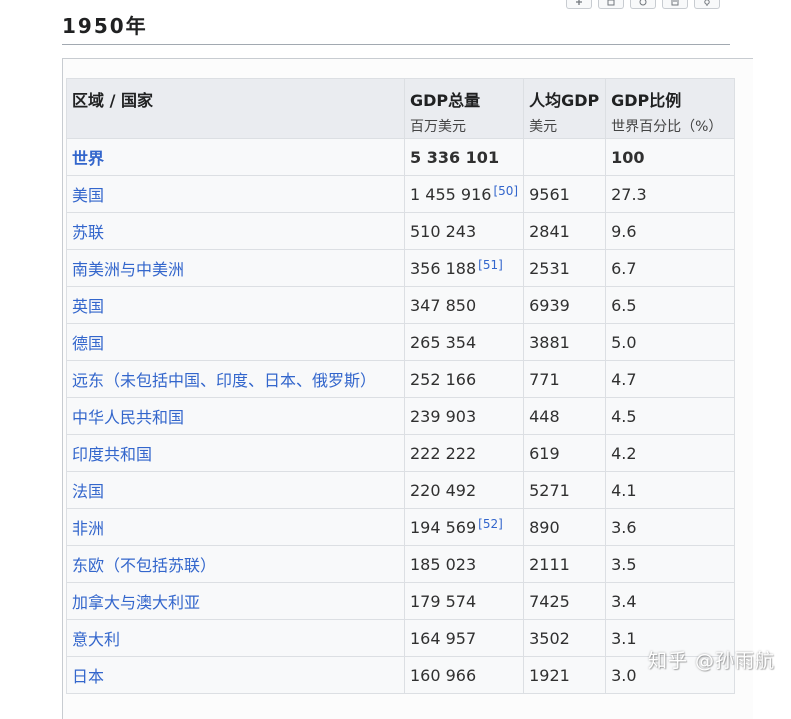  Describe the element at coordinates (565, 379) in the screenshot. I see `cell-per-capita: 771` at that location.